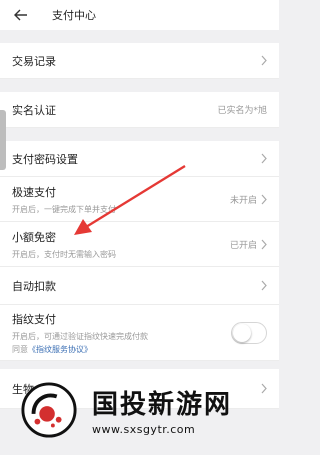  Describe the element at coordinates (162, 405) in the screenshot. I see `watermark-title: 国投新游网` at that location.